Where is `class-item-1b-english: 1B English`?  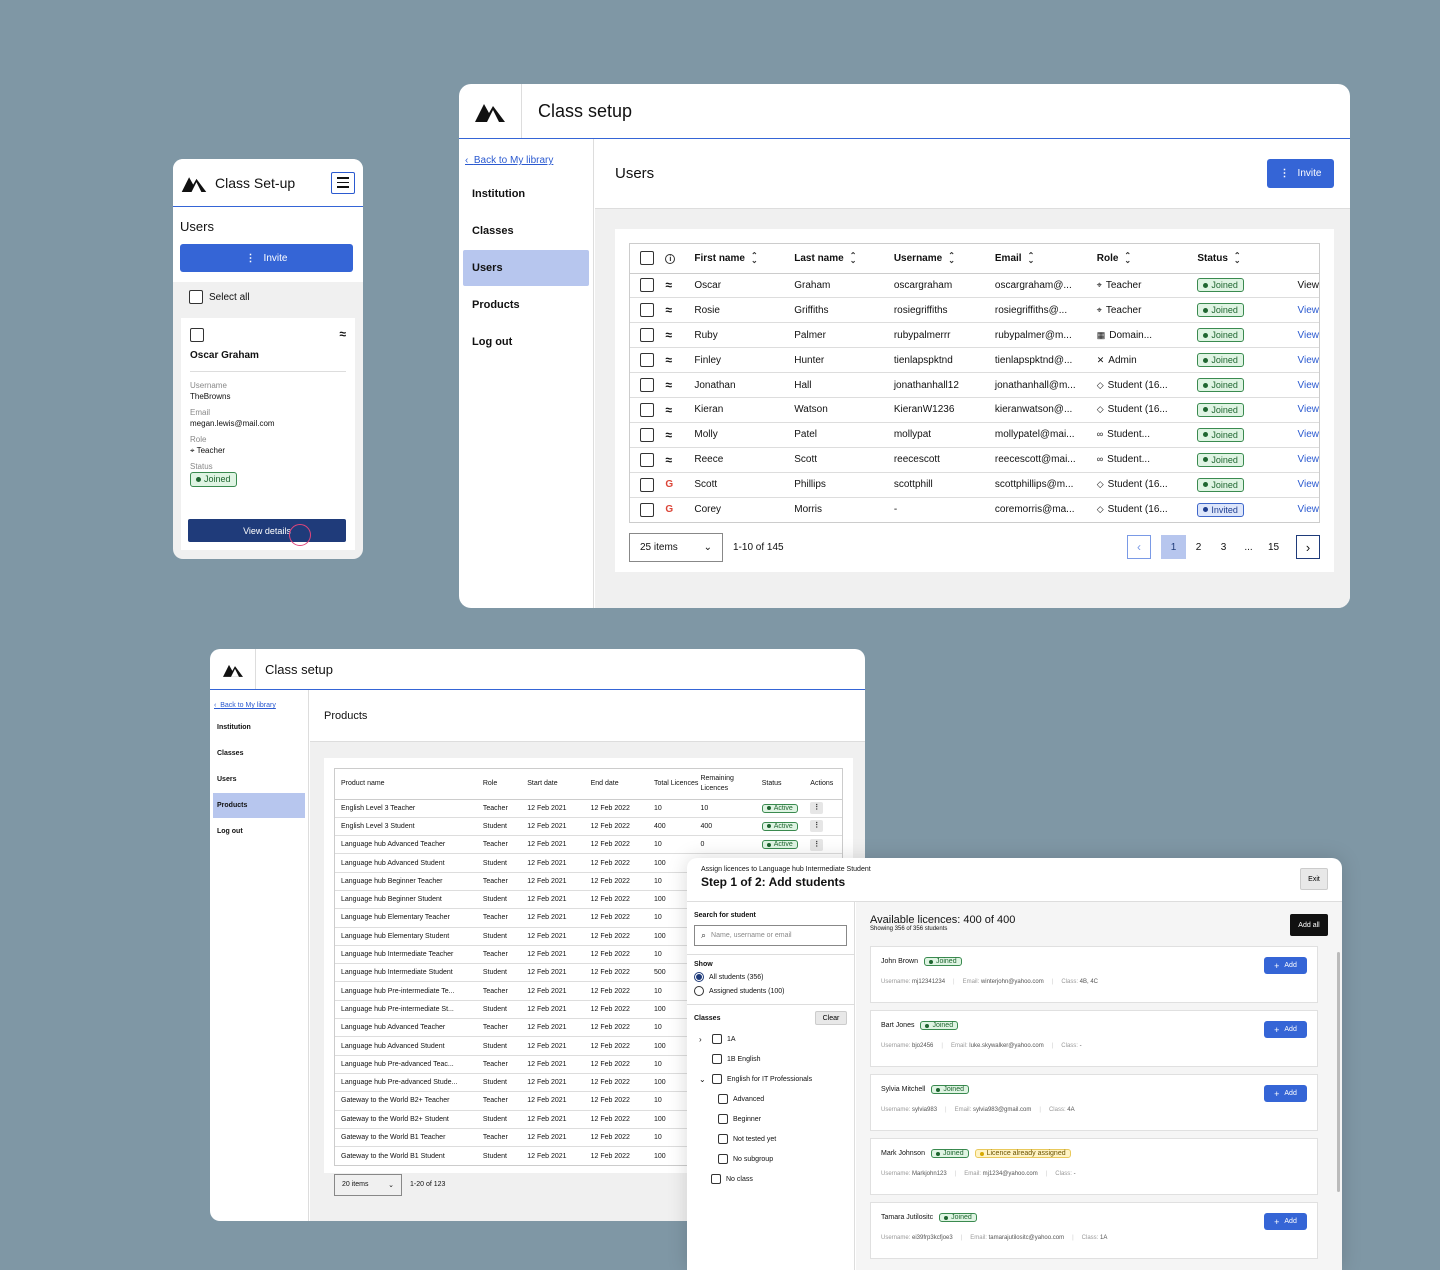 class-item-1b-english: 1B English is located at coordinates (770, 1059).